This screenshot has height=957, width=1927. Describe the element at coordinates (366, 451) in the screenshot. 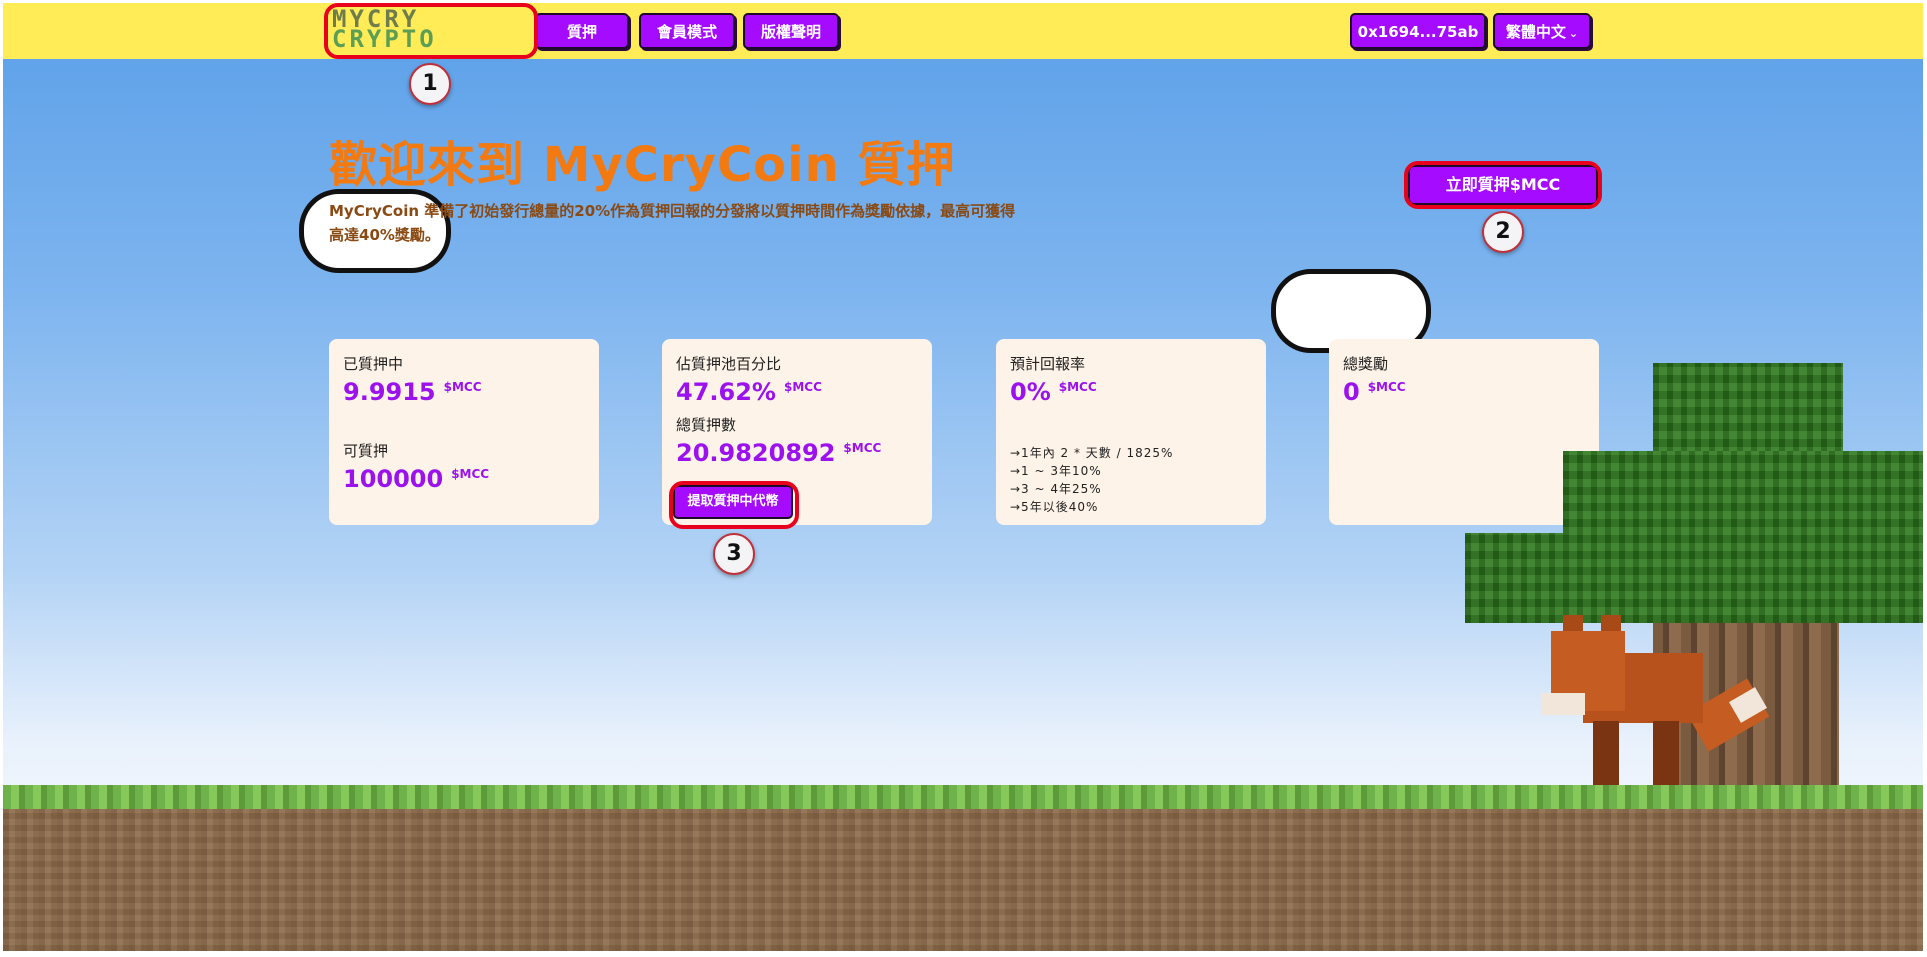

I see `stakable-label: 可質押` at that location.